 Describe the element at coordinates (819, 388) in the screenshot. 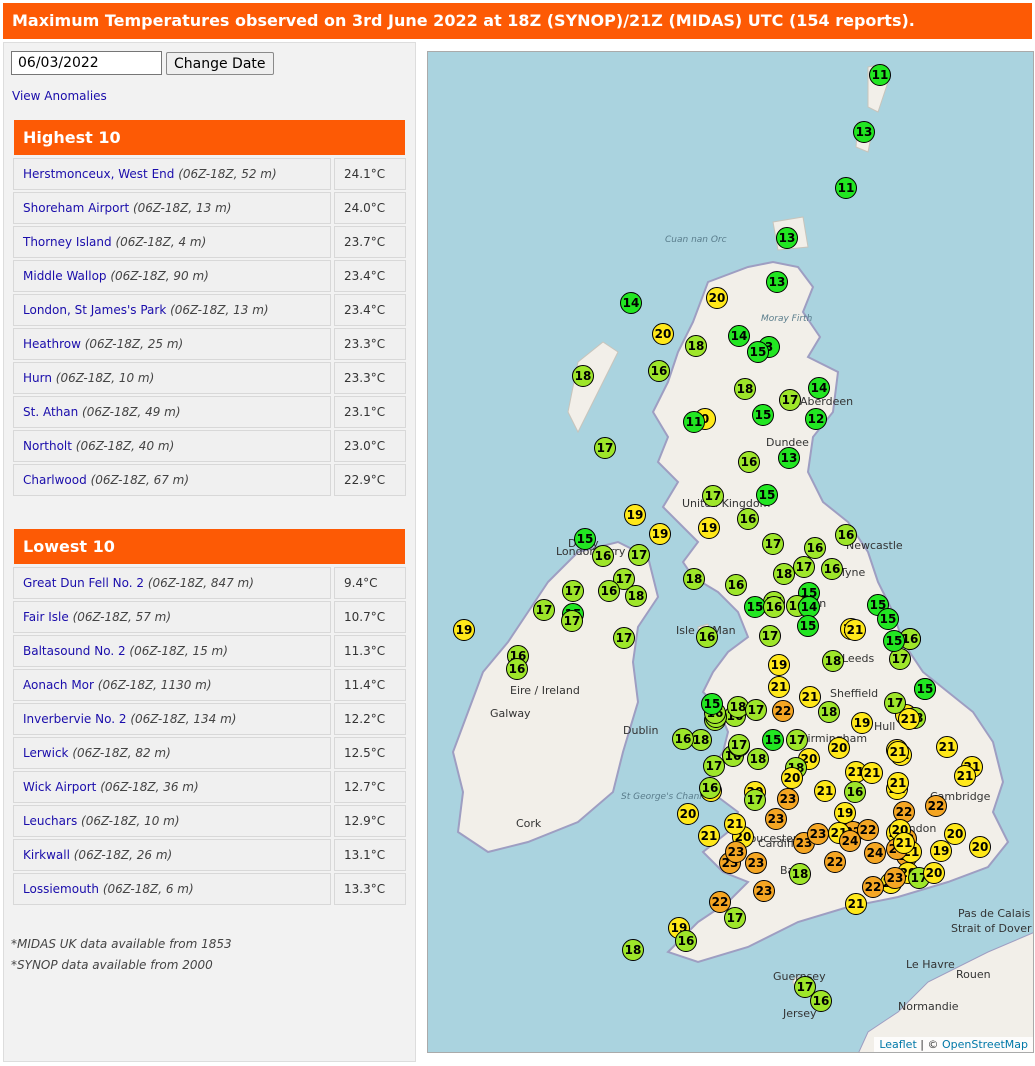

I see `station-marker: 14` at that location.